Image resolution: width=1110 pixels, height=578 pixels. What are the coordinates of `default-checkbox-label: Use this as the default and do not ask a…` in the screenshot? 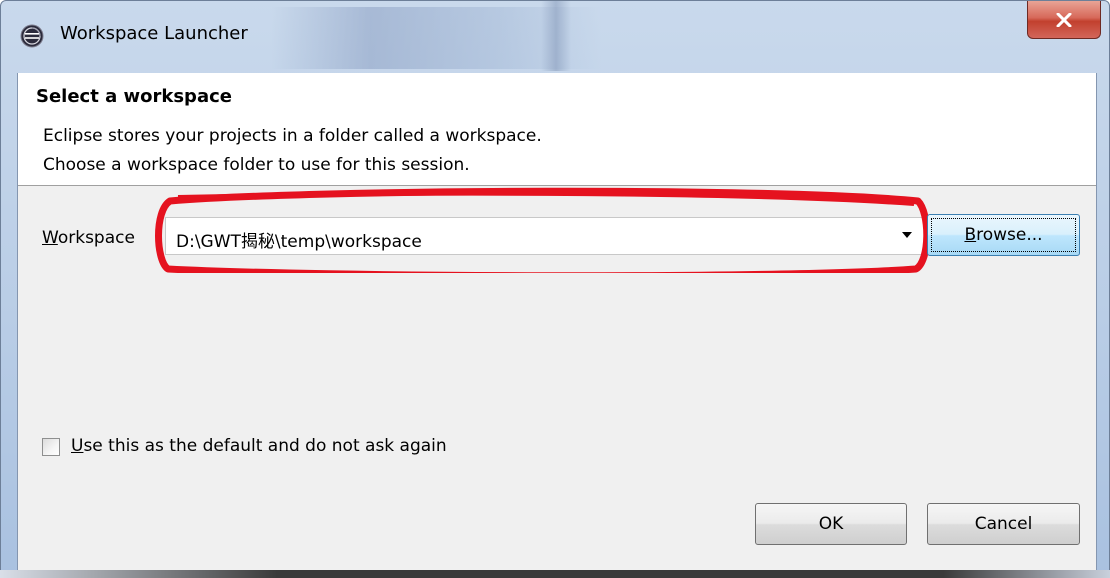 It's located at (259, 446).